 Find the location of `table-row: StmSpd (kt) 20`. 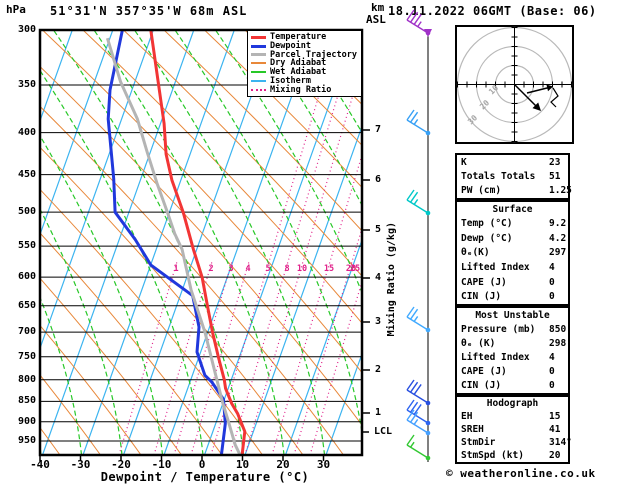

table-row: StmSpd (kt) 20 is located at coordinates (512, 455).